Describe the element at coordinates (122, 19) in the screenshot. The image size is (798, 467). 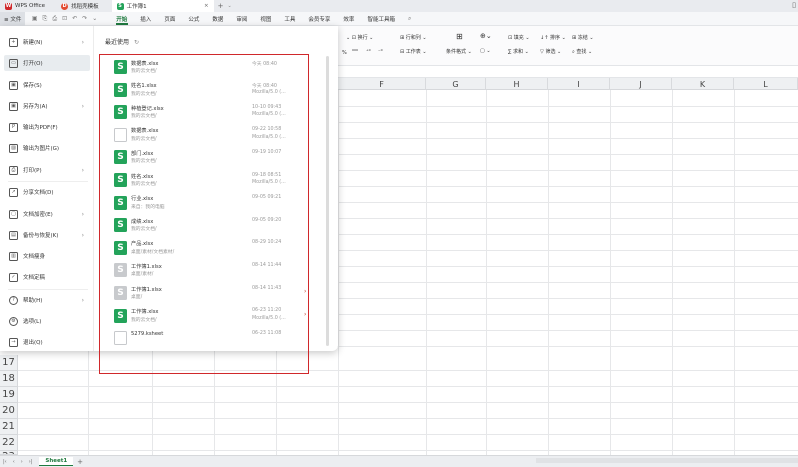
I see `menu-home: 开始` at that location.